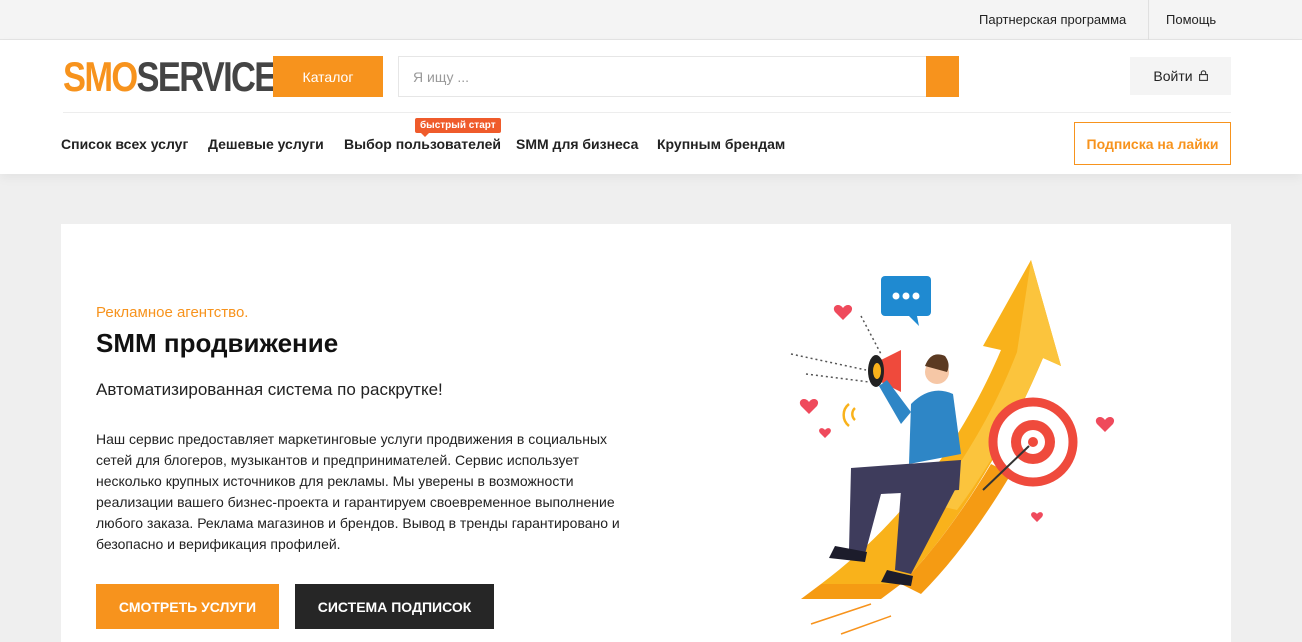 The width and height of the screenshot is (1302, 642). What do you see at coordinates (1148, 20) in the screenshot?
I see `topbar-divider` at bounding box center [1148, 20].